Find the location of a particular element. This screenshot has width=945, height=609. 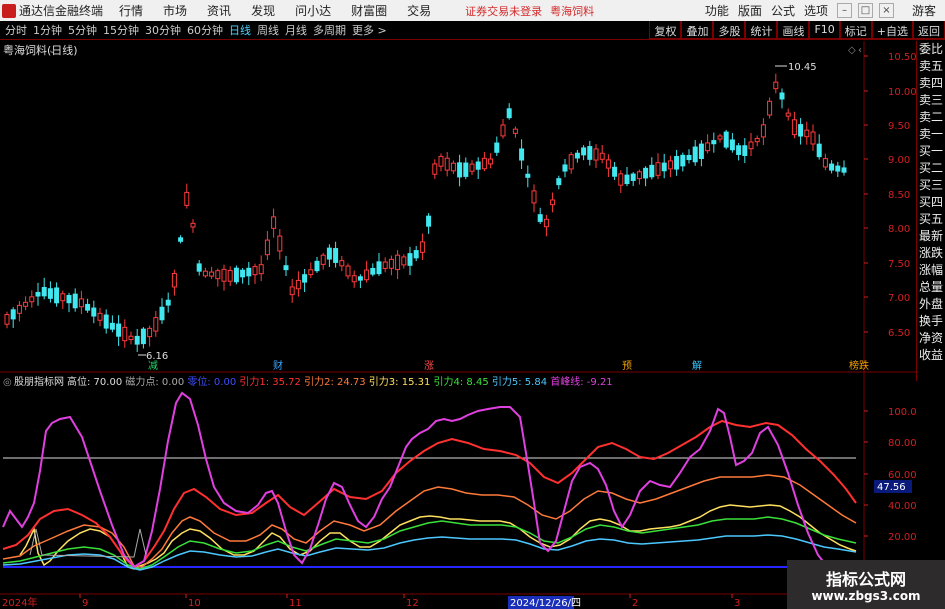

side-label: 卖四 is located at coordinates (931, 83).